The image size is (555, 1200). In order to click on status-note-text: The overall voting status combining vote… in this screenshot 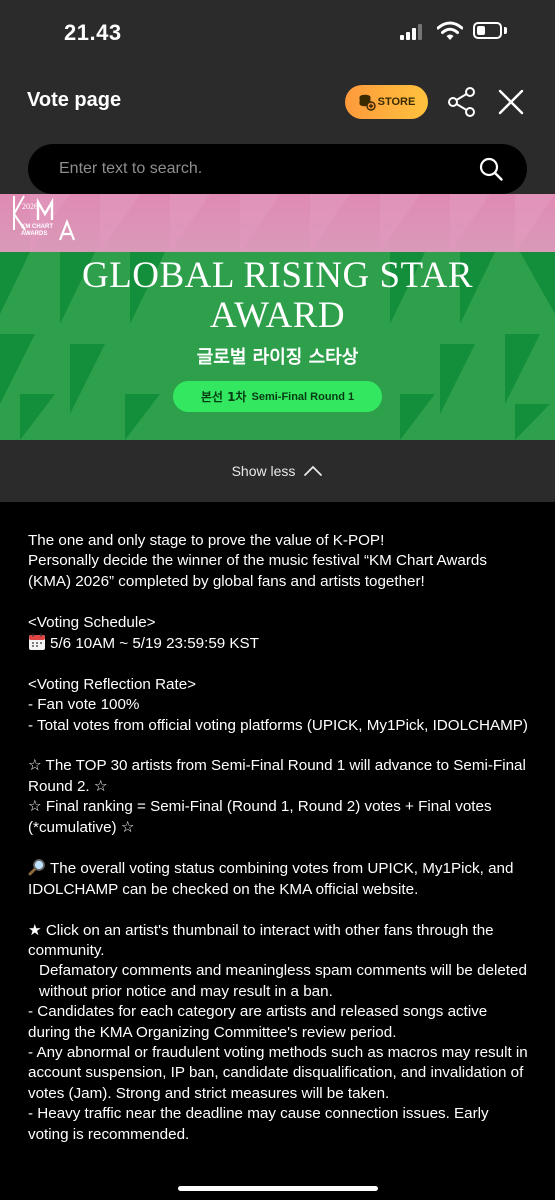, I will do `click(271, 879)`.